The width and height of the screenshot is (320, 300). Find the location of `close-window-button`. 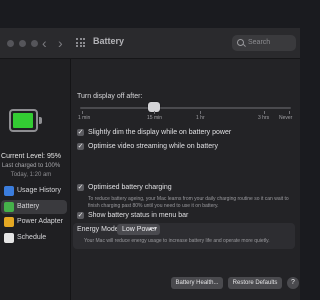

close-window-button is located at coordinates (10, 43).